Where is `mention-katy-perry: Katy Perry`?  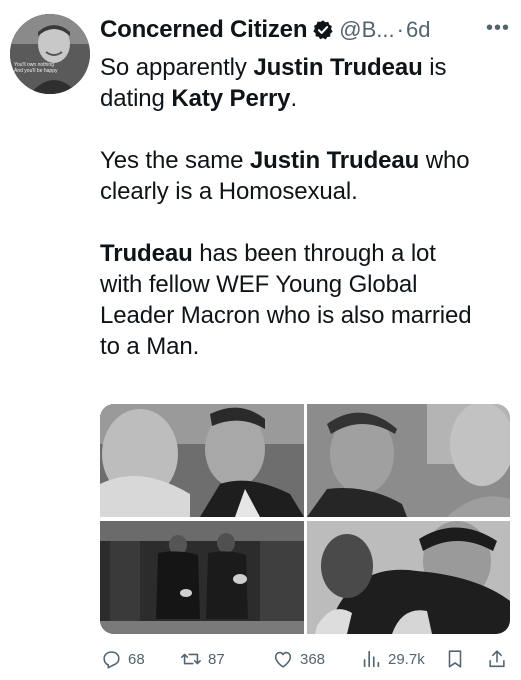 mention-katy-perry: Katy Perry is located at coordinates (231, 98).